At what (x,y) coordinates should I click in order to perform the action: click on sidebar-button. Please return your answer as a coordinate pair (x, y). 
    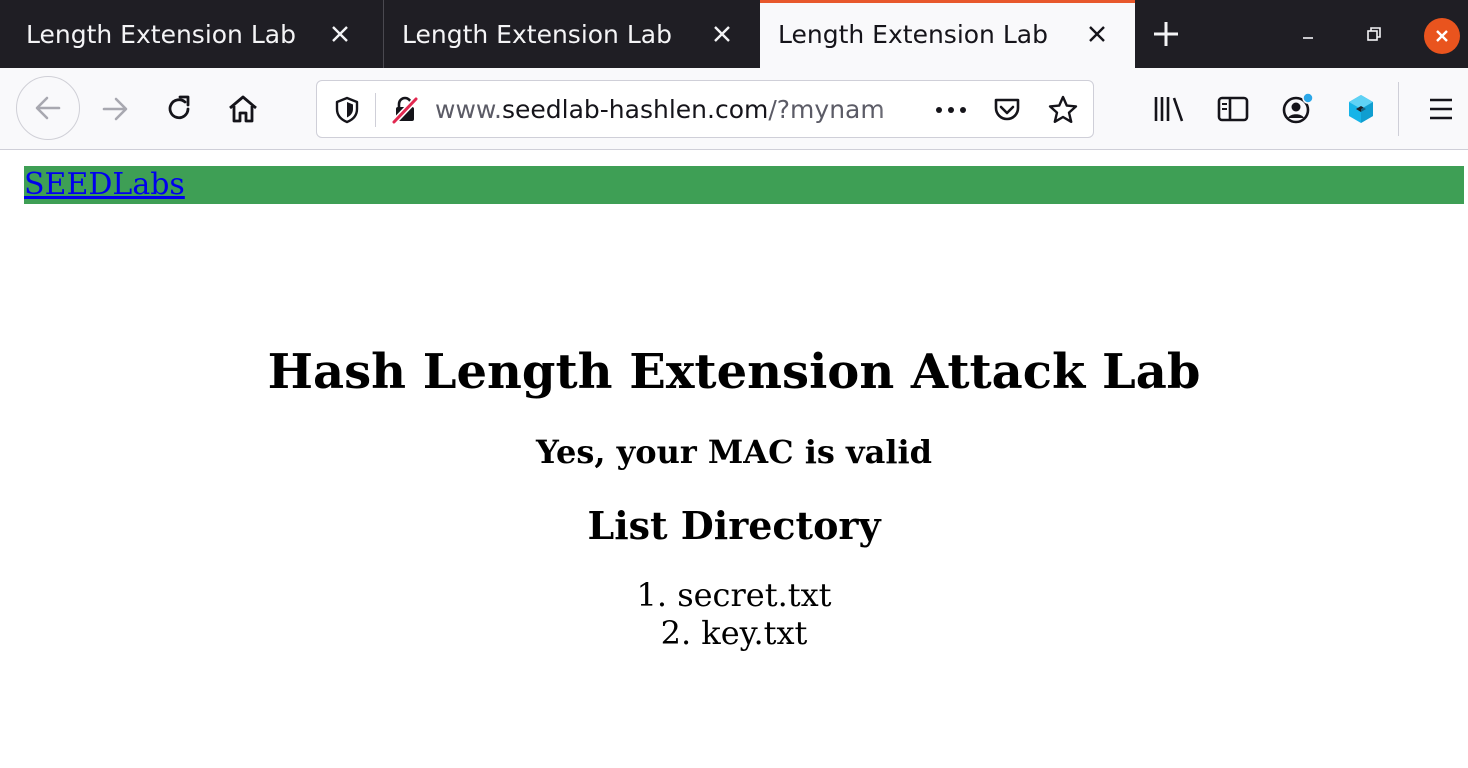
    Looking at the image, I should click on (1233, 109).